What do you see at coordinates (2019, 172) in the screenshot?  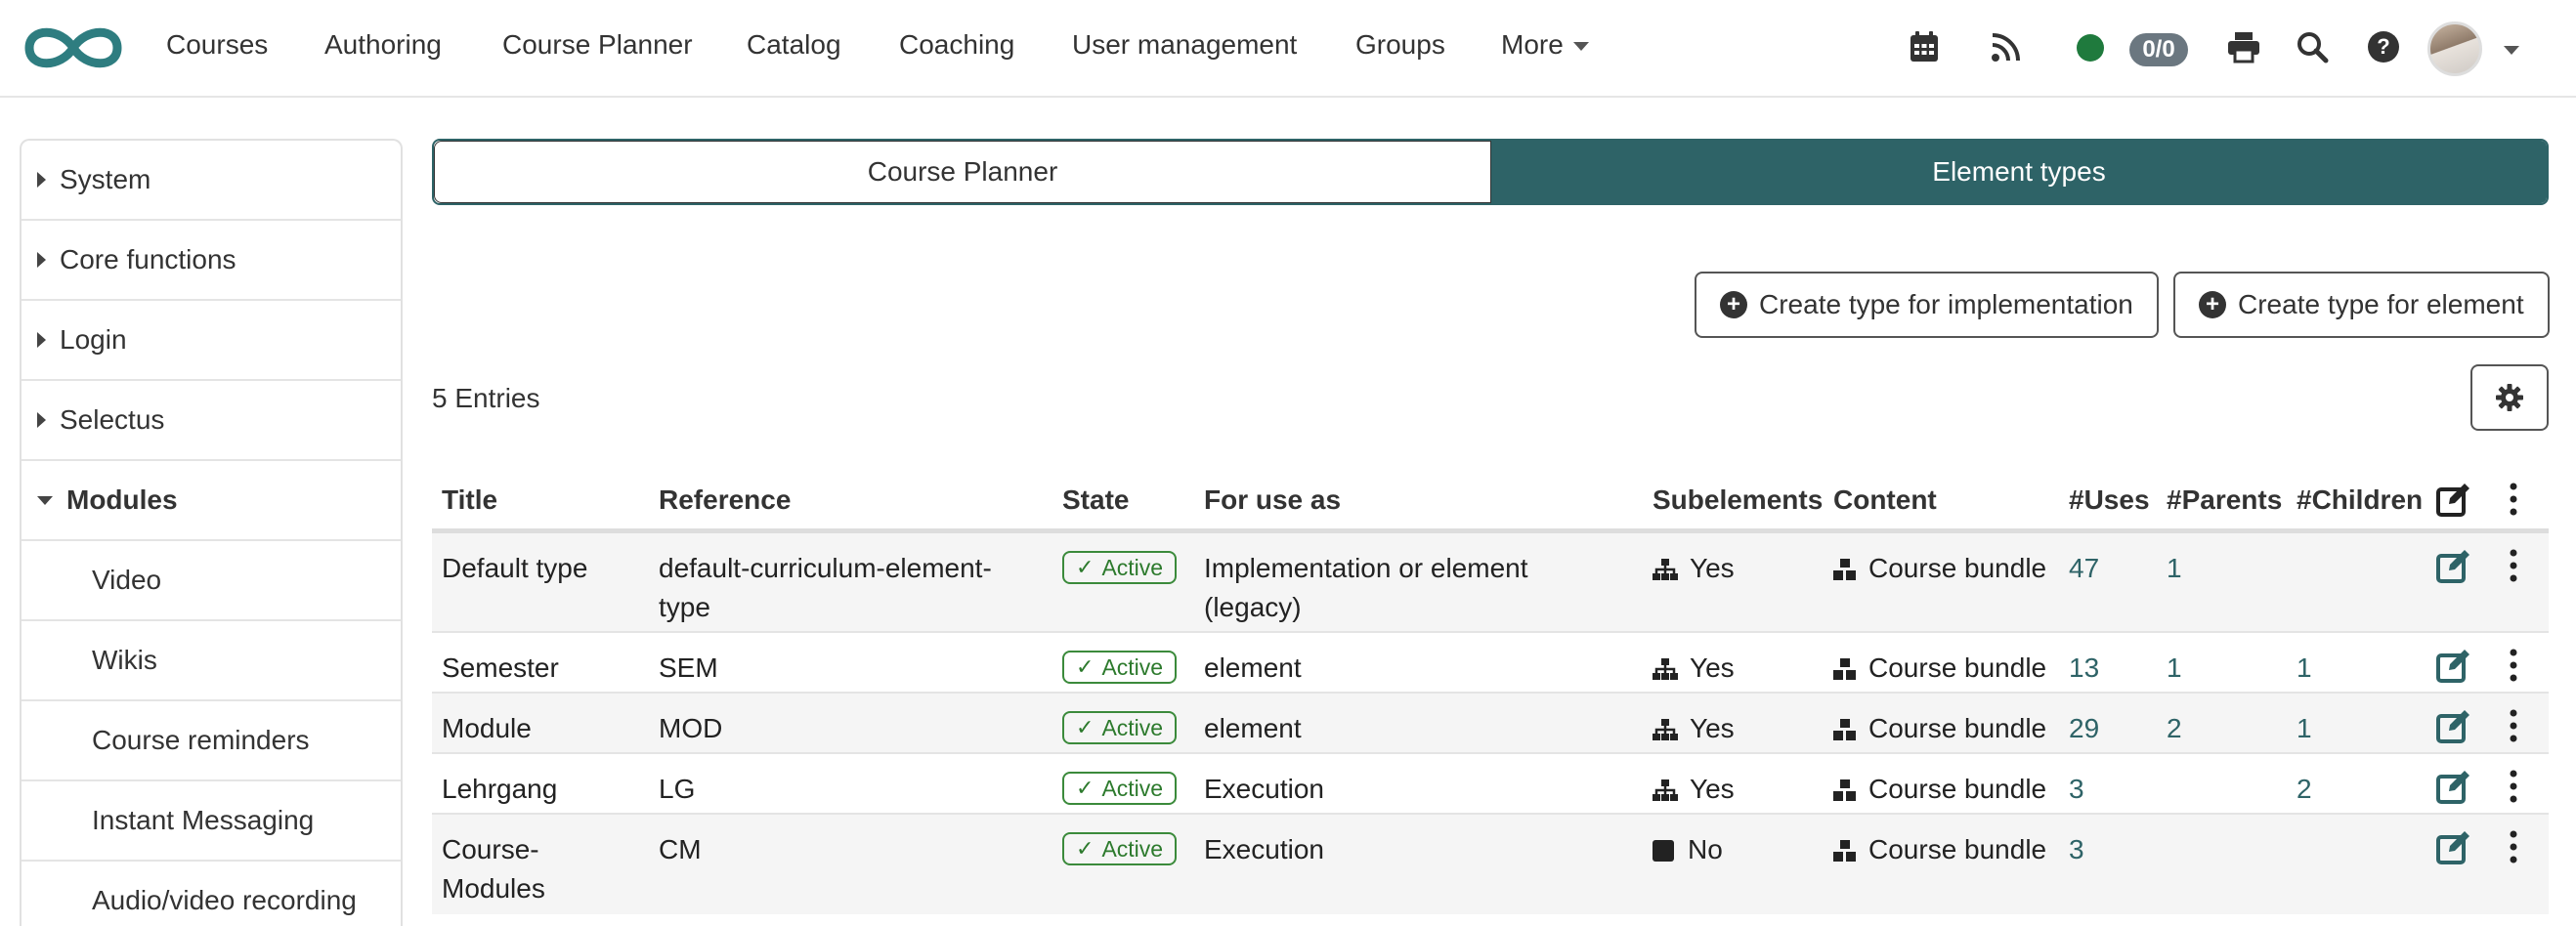 I see `tab-element-types: Element types` at bounding box center [2019, 172].